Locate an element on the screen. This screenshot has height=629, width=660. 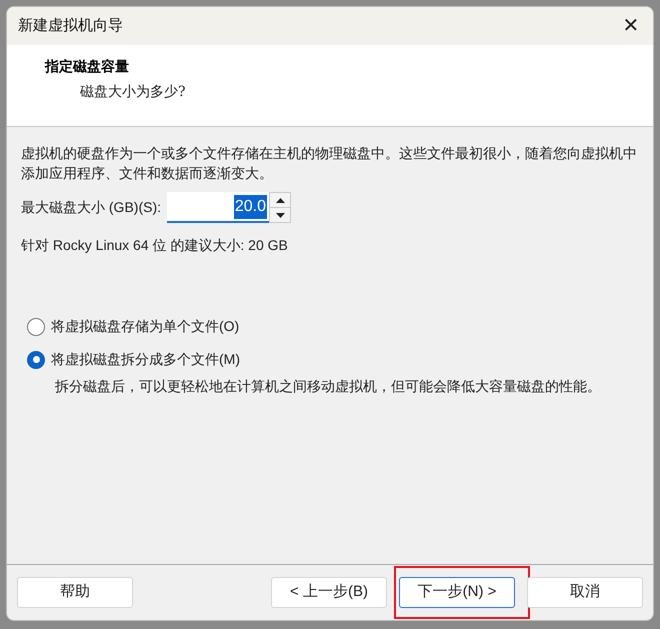
window-title: 新建虚拟机向导 is located at coordinates (70, 26).